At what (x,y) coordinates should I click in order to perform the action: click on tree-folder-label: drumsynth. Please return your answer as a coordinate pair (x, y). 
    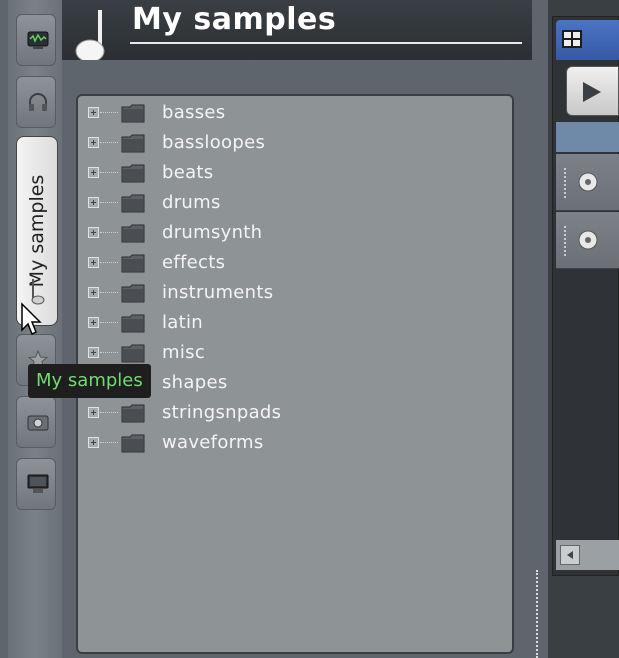
    Looking at the image, I should click on (212, 232).